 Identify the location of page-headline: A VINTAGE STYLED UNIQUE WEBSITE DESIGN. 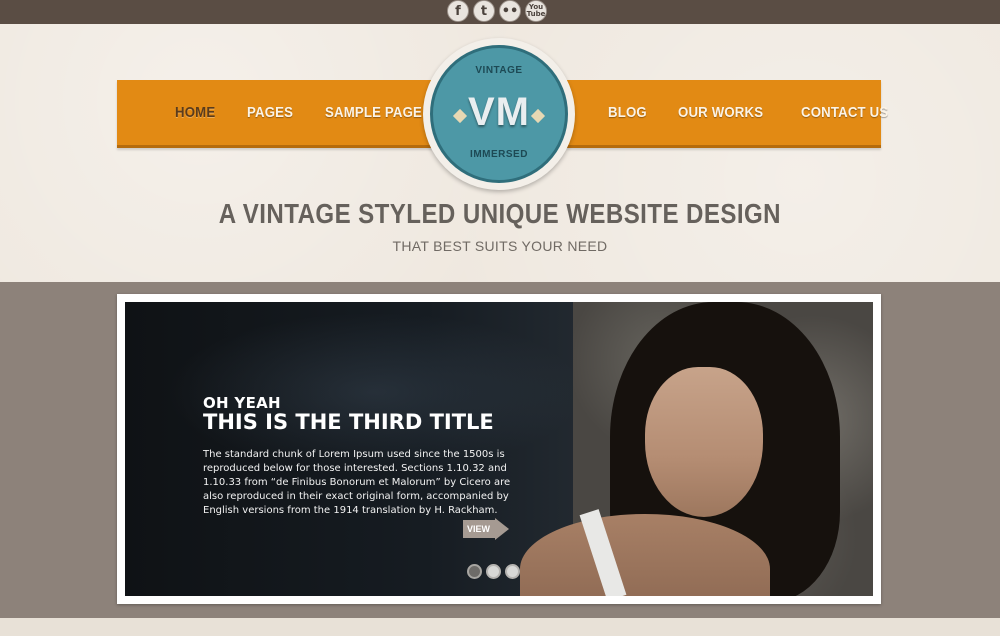
(500, 213).